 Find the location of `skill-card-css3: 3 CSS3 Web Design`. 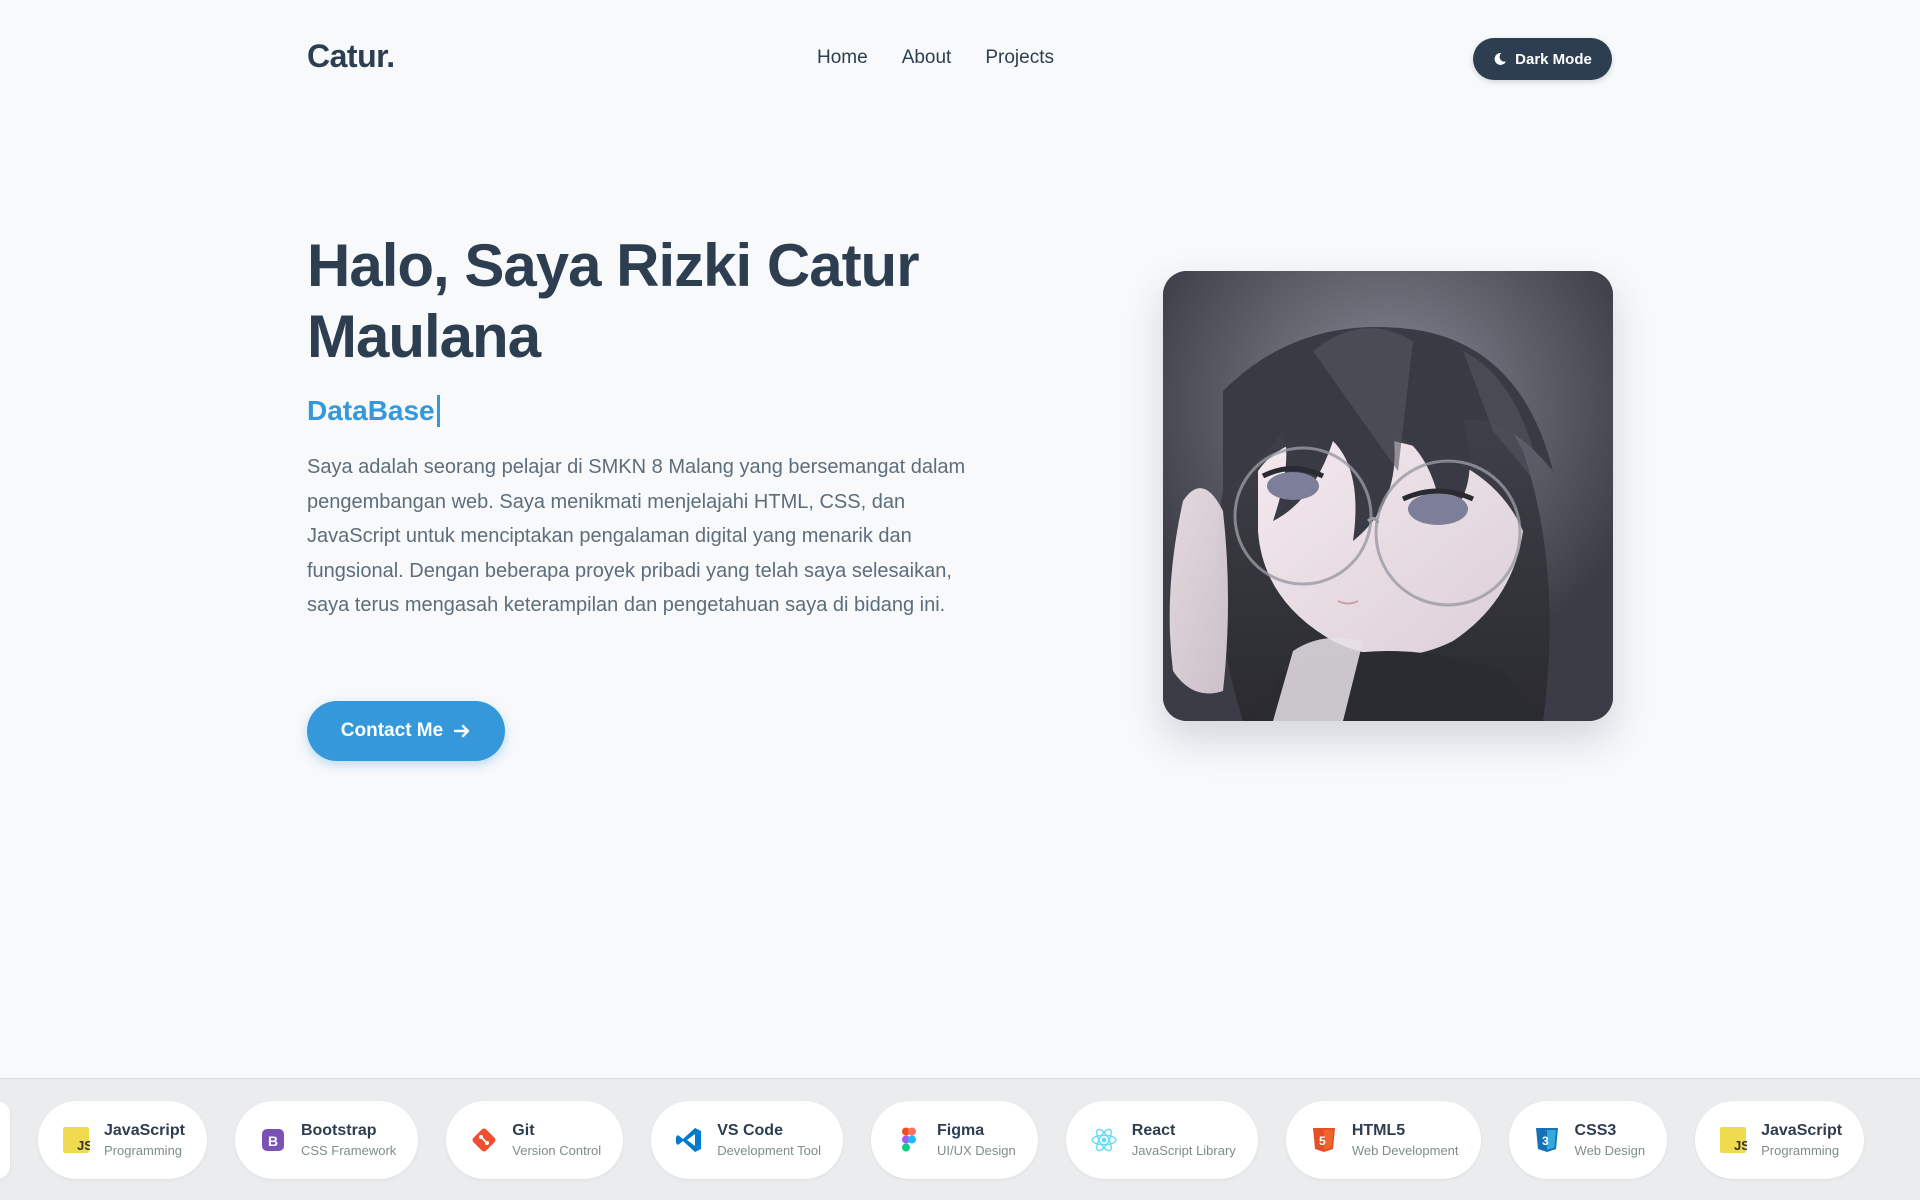

skill-card-css3: 3 CSS3 Web Design is located at coordinates (1588, 1140).